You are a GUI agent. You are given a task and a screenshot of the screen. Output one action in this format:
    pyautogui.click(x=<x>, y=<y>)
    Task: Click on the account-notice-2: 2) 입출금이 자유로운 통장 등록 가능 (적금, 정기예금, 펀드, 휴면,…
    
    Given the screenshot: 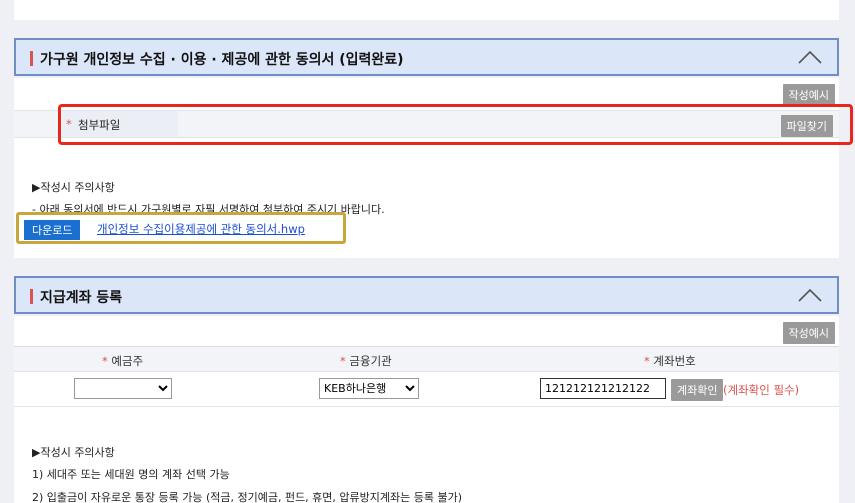 What is the action you would take?
    pyautogui.click(x=247, y=497)
    